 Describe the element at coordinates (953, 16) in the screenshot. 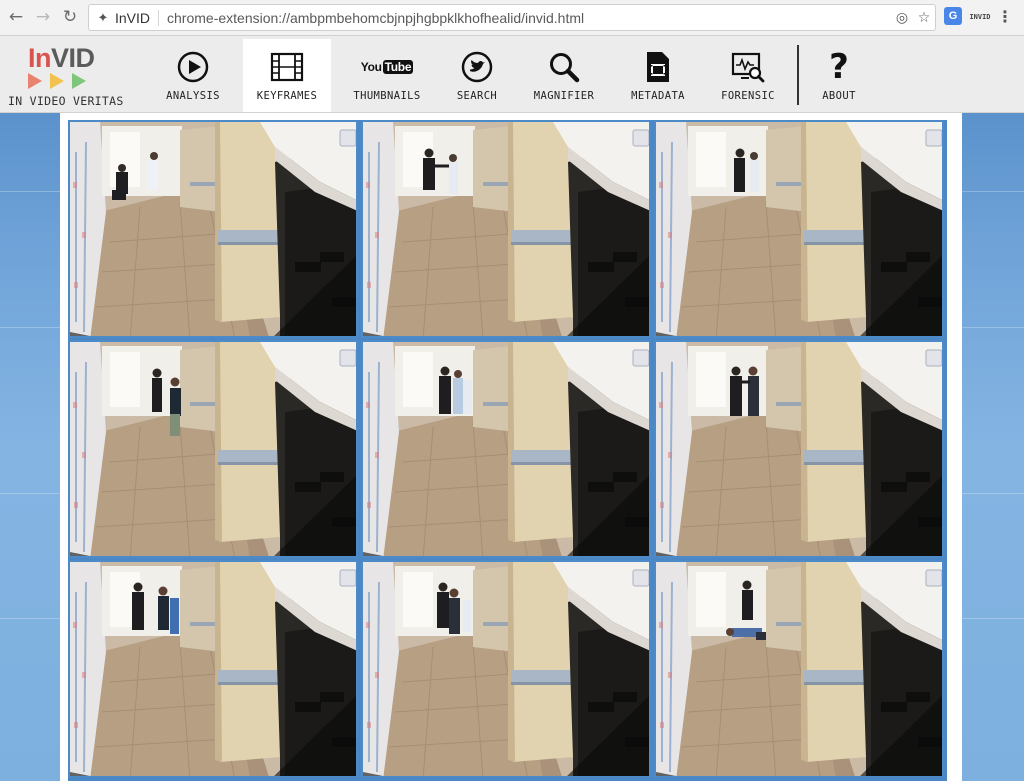

I see `google-translate-icon: G` at that location.